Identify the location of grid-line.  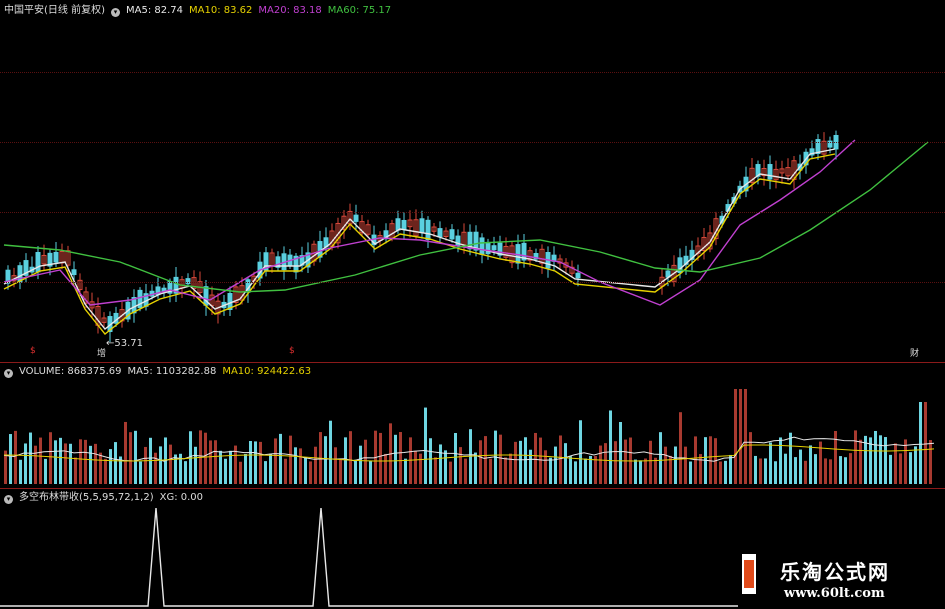
(472, 72).